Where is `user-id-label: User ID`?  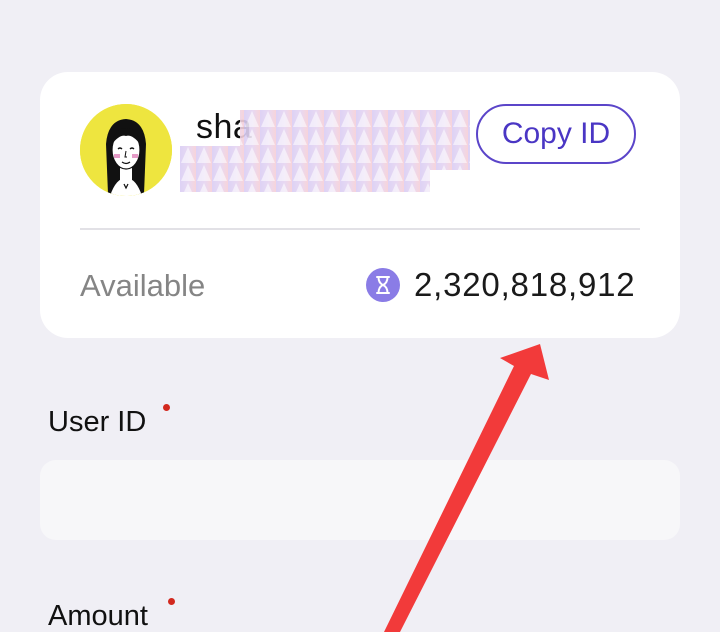
user-id-label: User ID is located at coordinates (97, 422).